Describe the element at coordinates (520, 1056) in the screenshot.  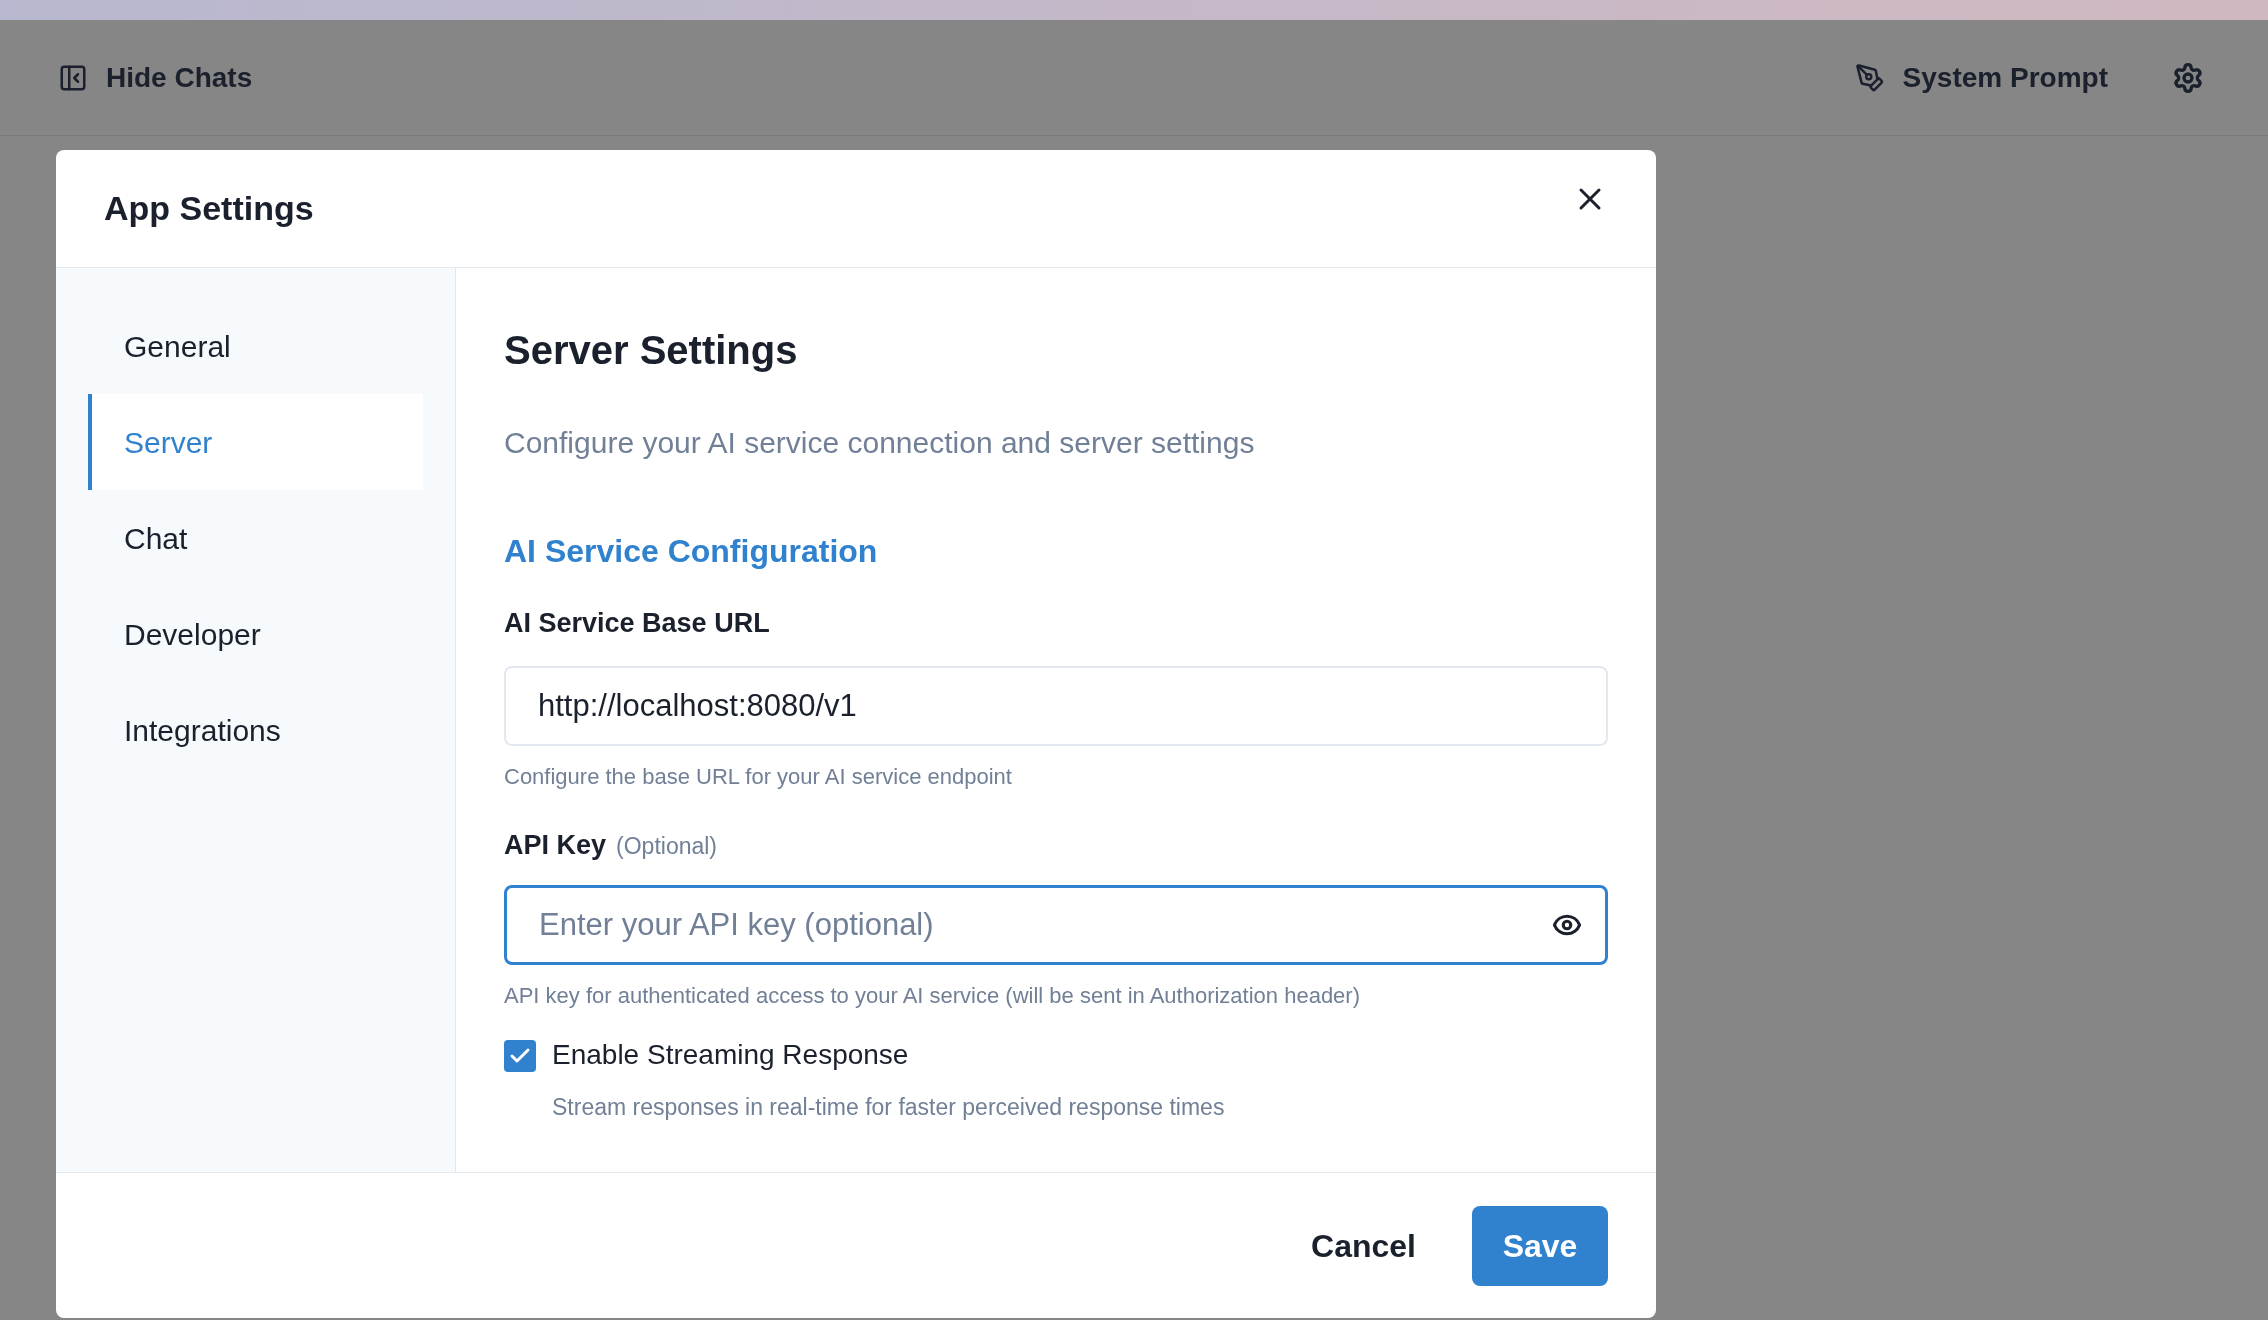
I see `checkbox` at that location.